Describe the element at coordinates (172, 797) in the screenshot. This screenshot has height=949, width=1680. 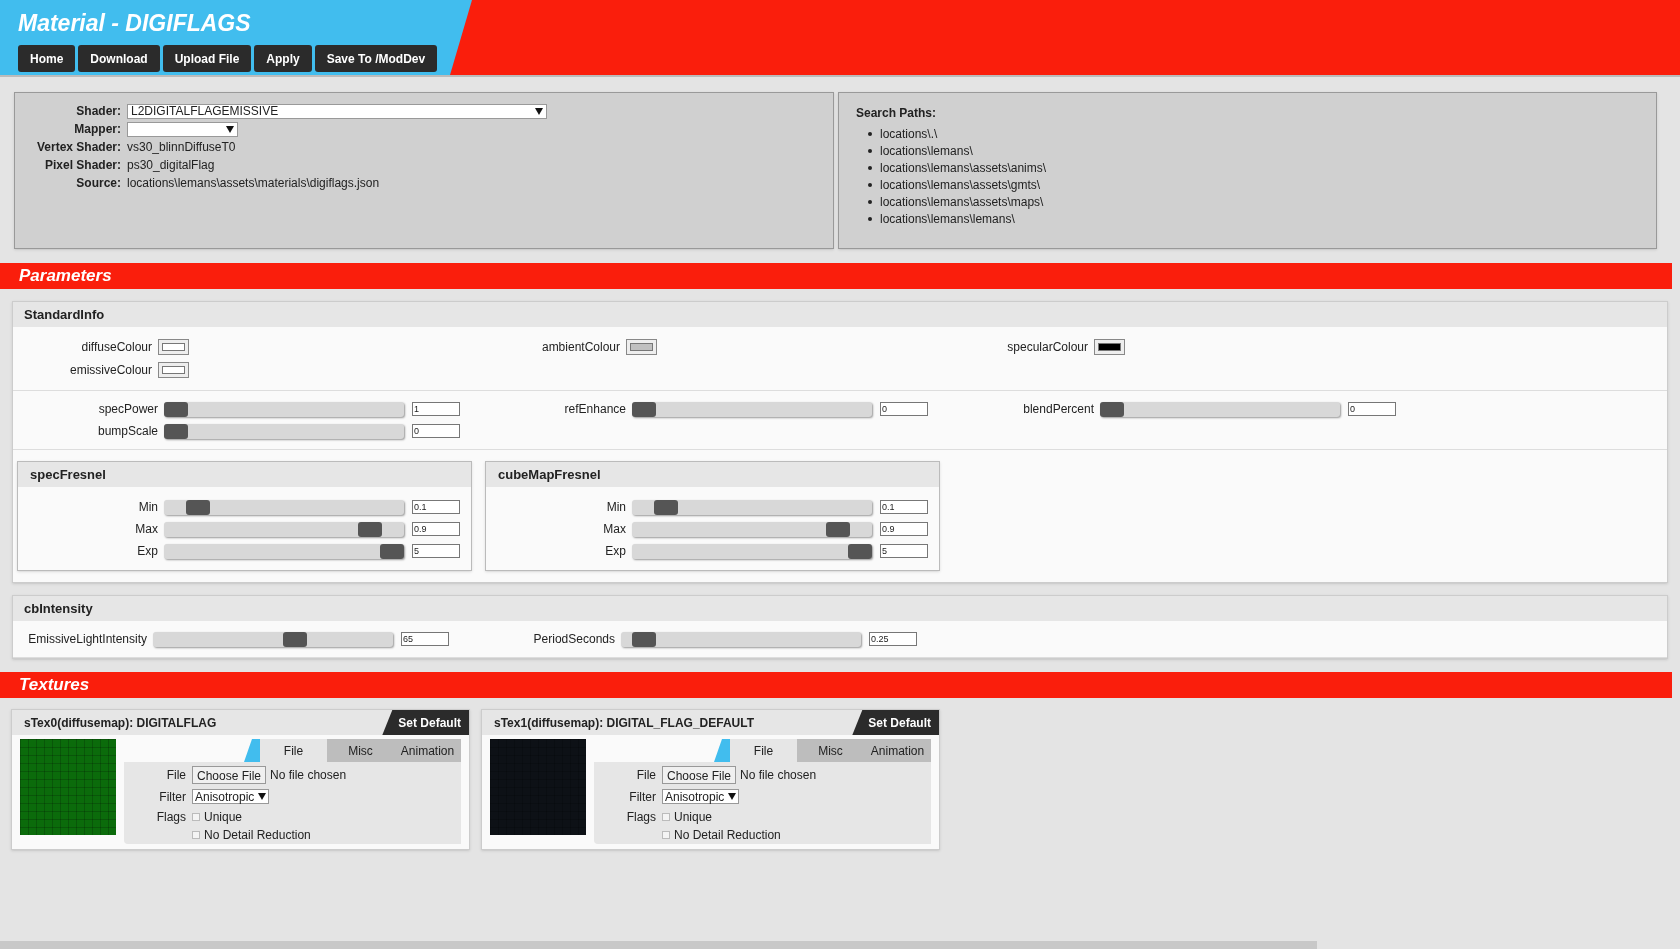
I see `field-label: Filter` at that location.